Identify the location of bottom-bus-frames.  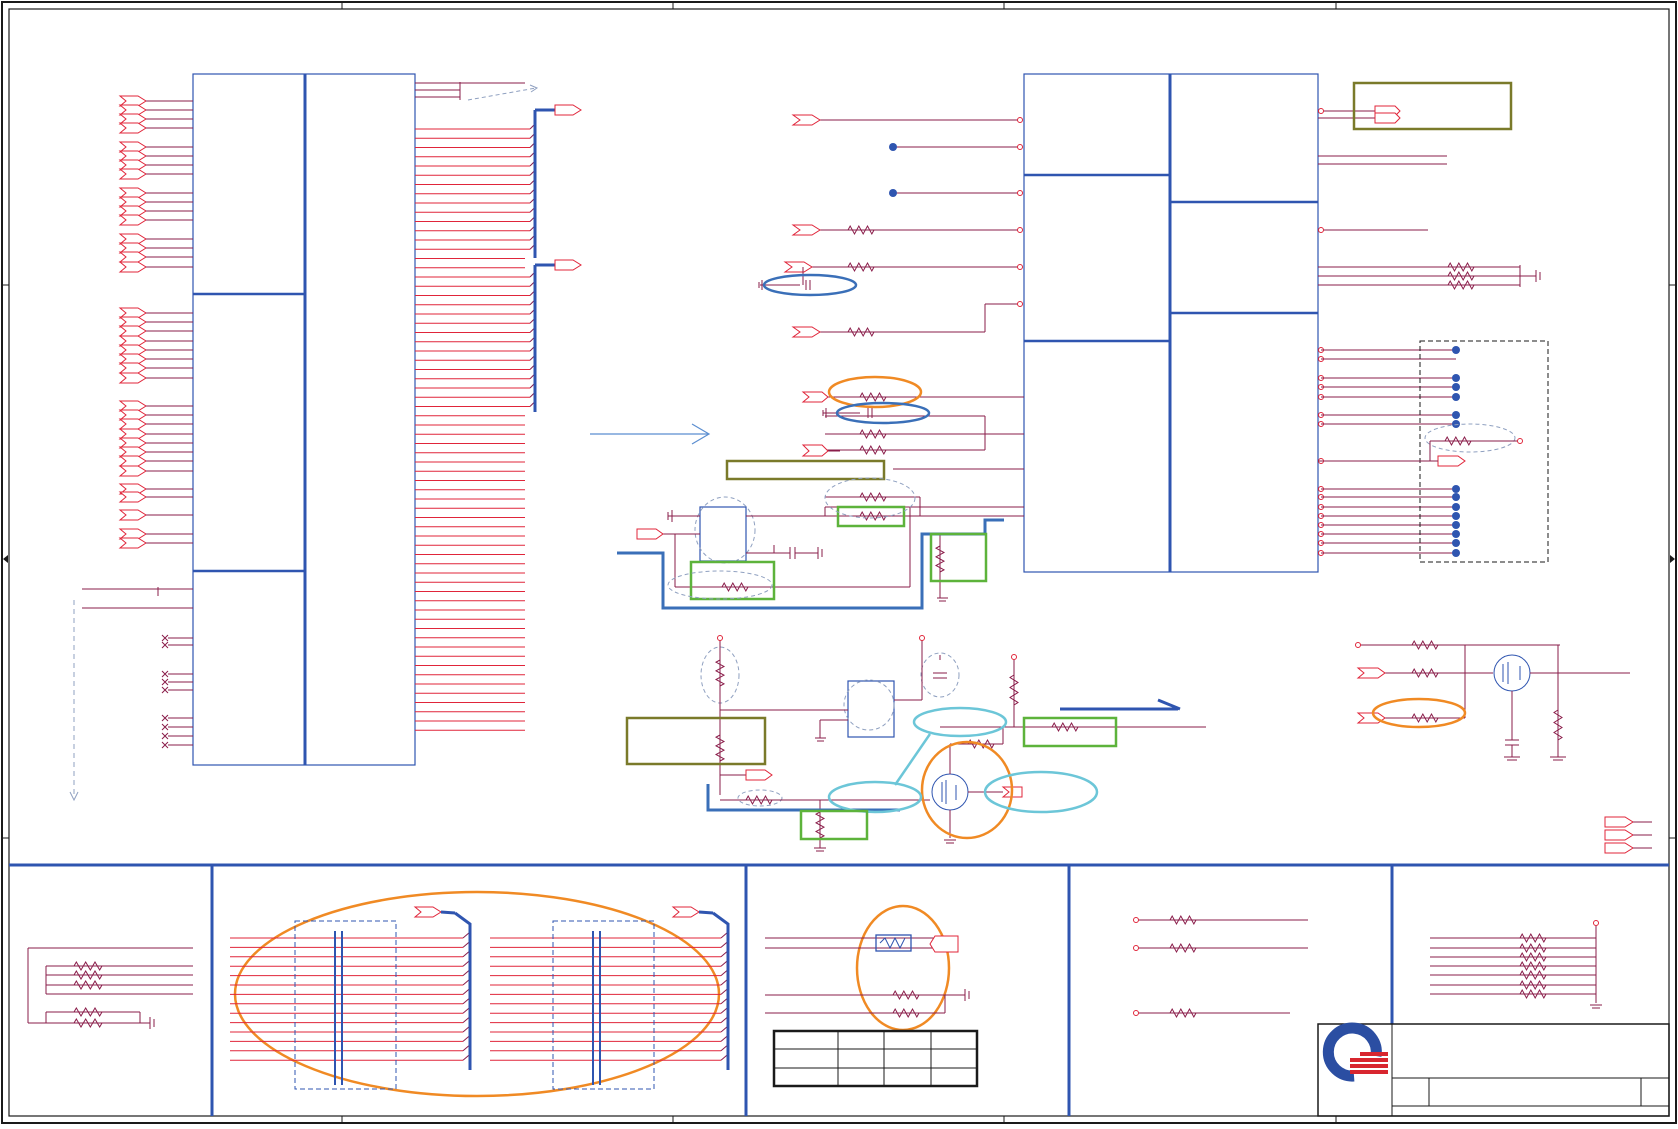
(512, 998).